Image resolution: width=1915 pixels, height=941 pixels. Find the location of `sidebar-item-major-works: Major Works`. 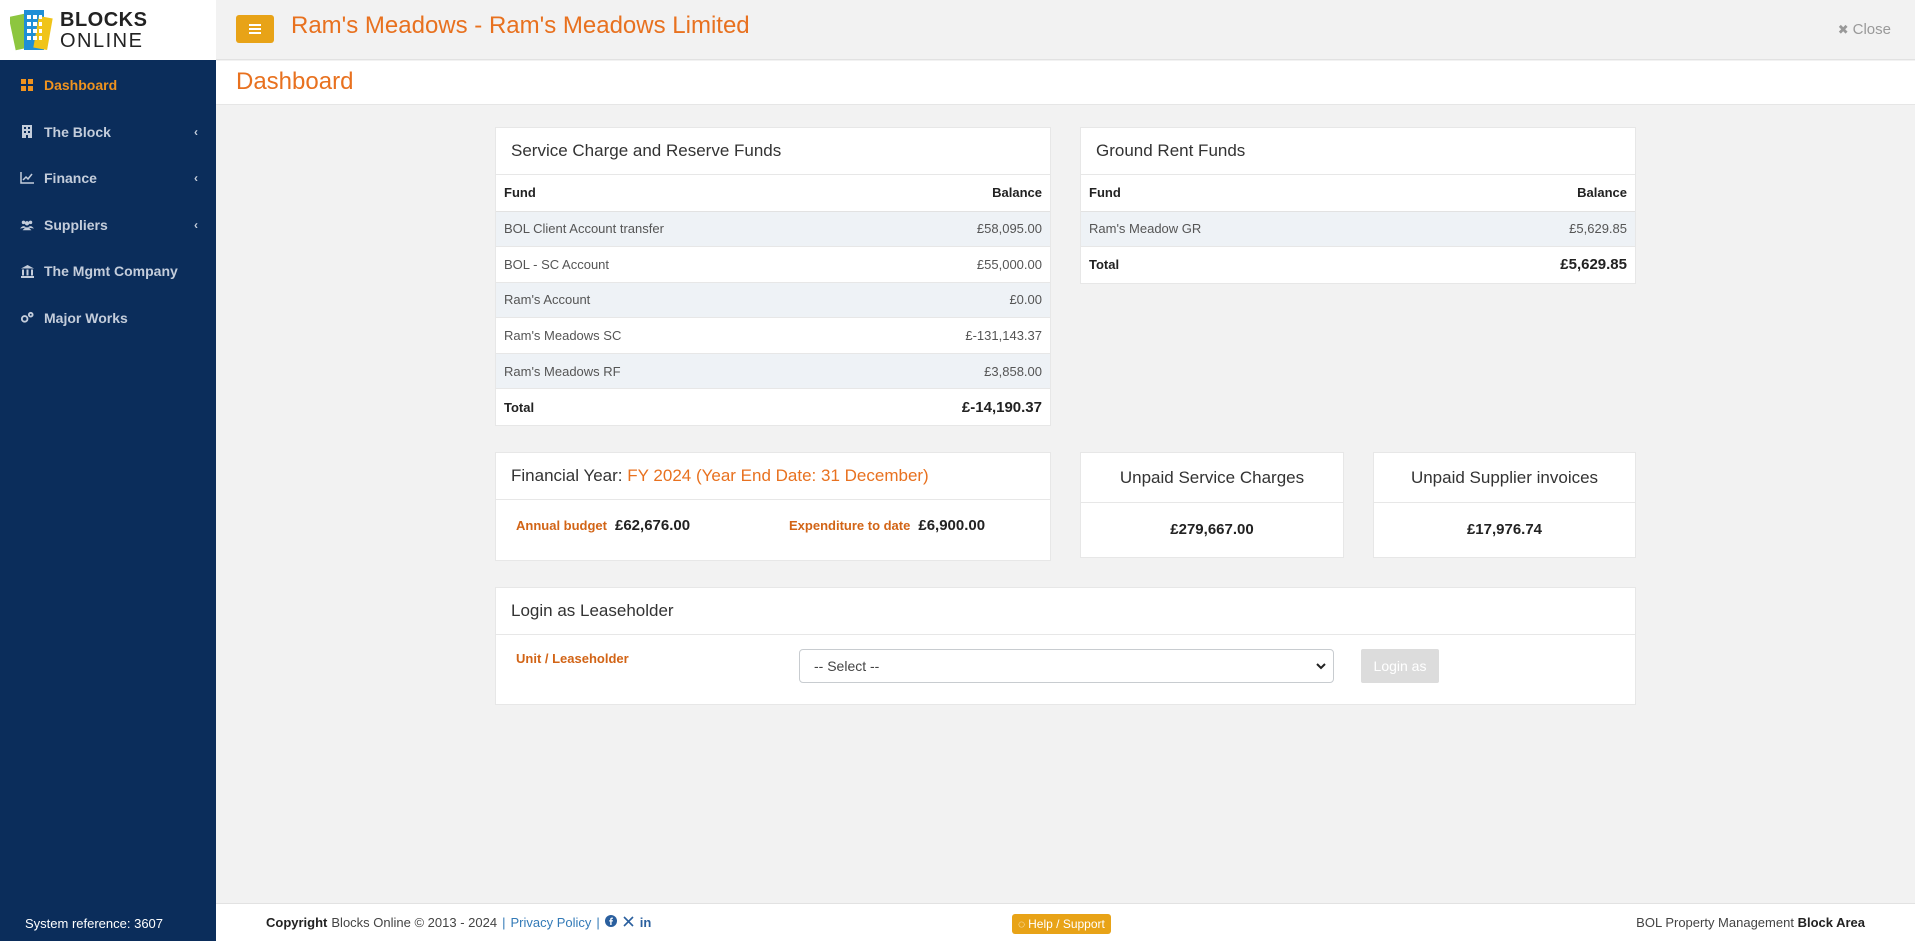

sidebar-item-major-works: Major Works is located at coordinates (108, 318).